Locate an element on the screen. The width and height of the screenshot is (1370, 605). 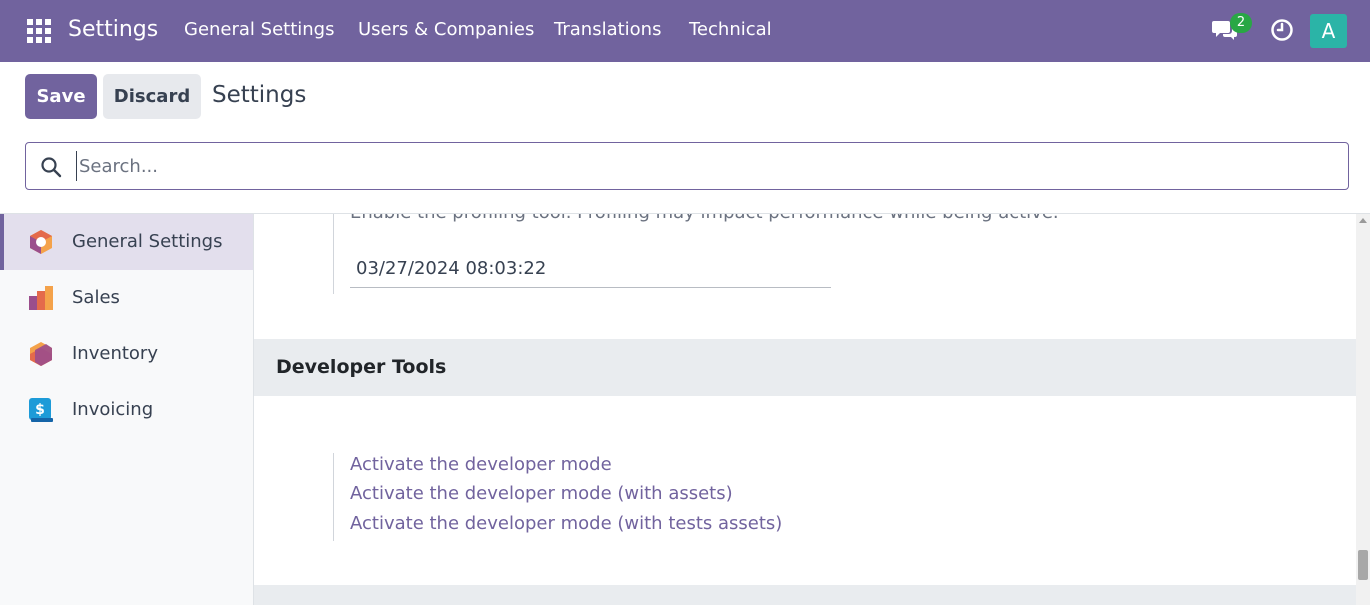
discard-button: Discard is located at coordinates (152, 96).